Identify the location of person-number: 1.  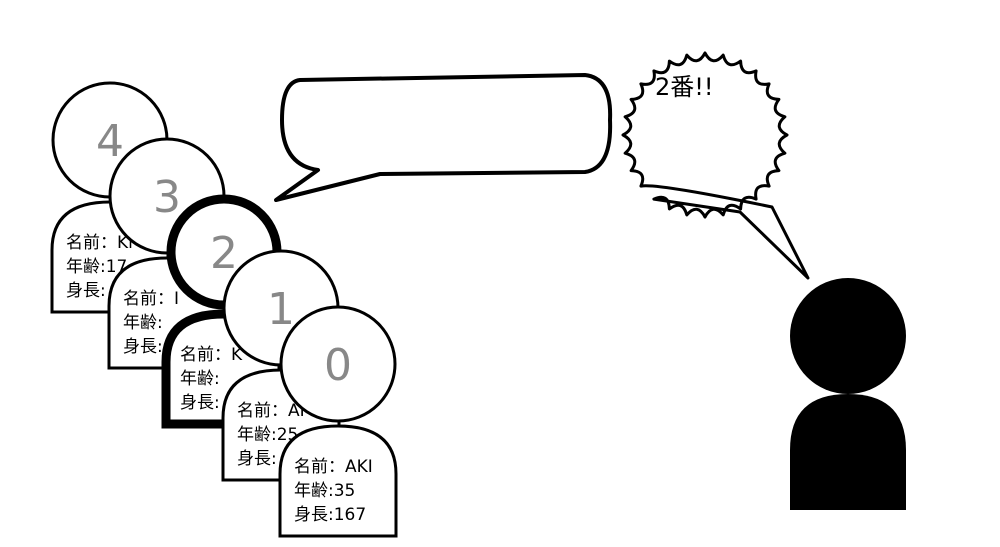
(281, 309).